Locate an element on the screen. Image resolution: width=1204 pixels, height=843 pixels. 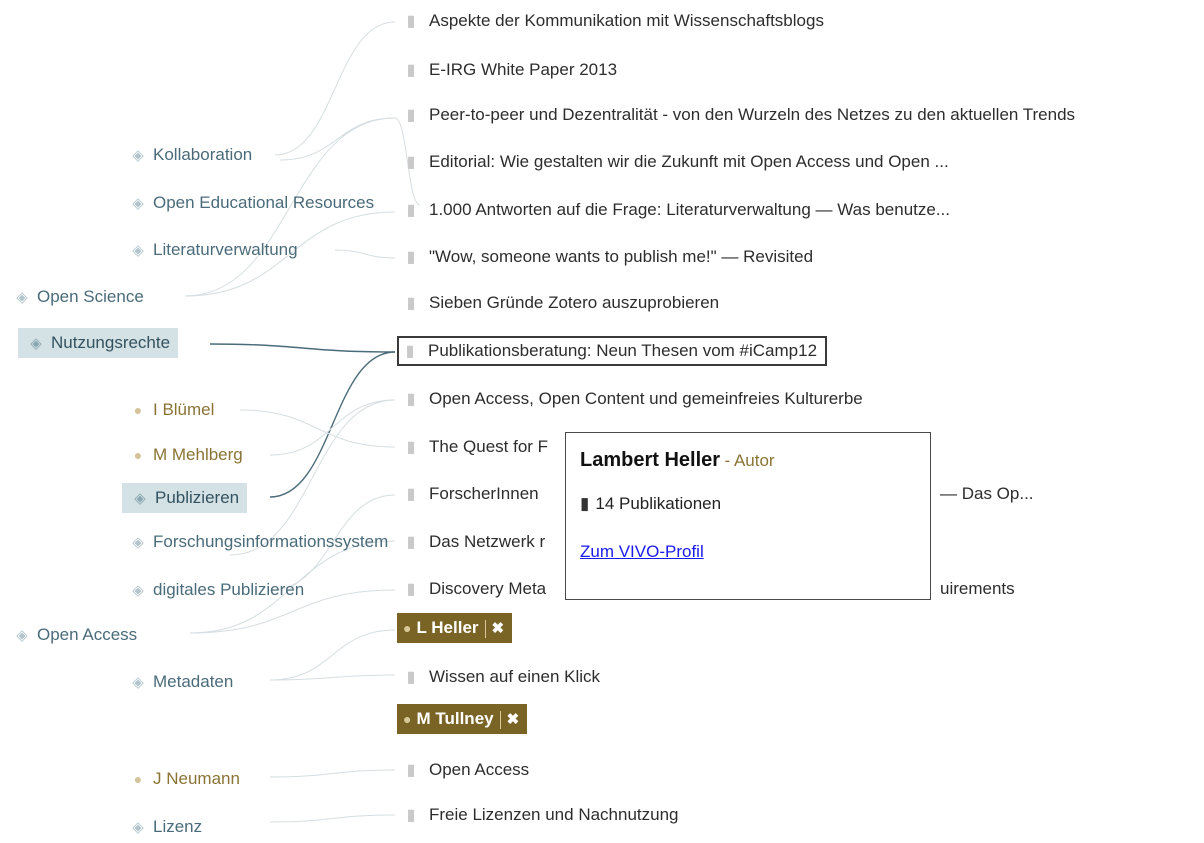
publication-item: ▮ Open Access is located at coordinates (467, 770).